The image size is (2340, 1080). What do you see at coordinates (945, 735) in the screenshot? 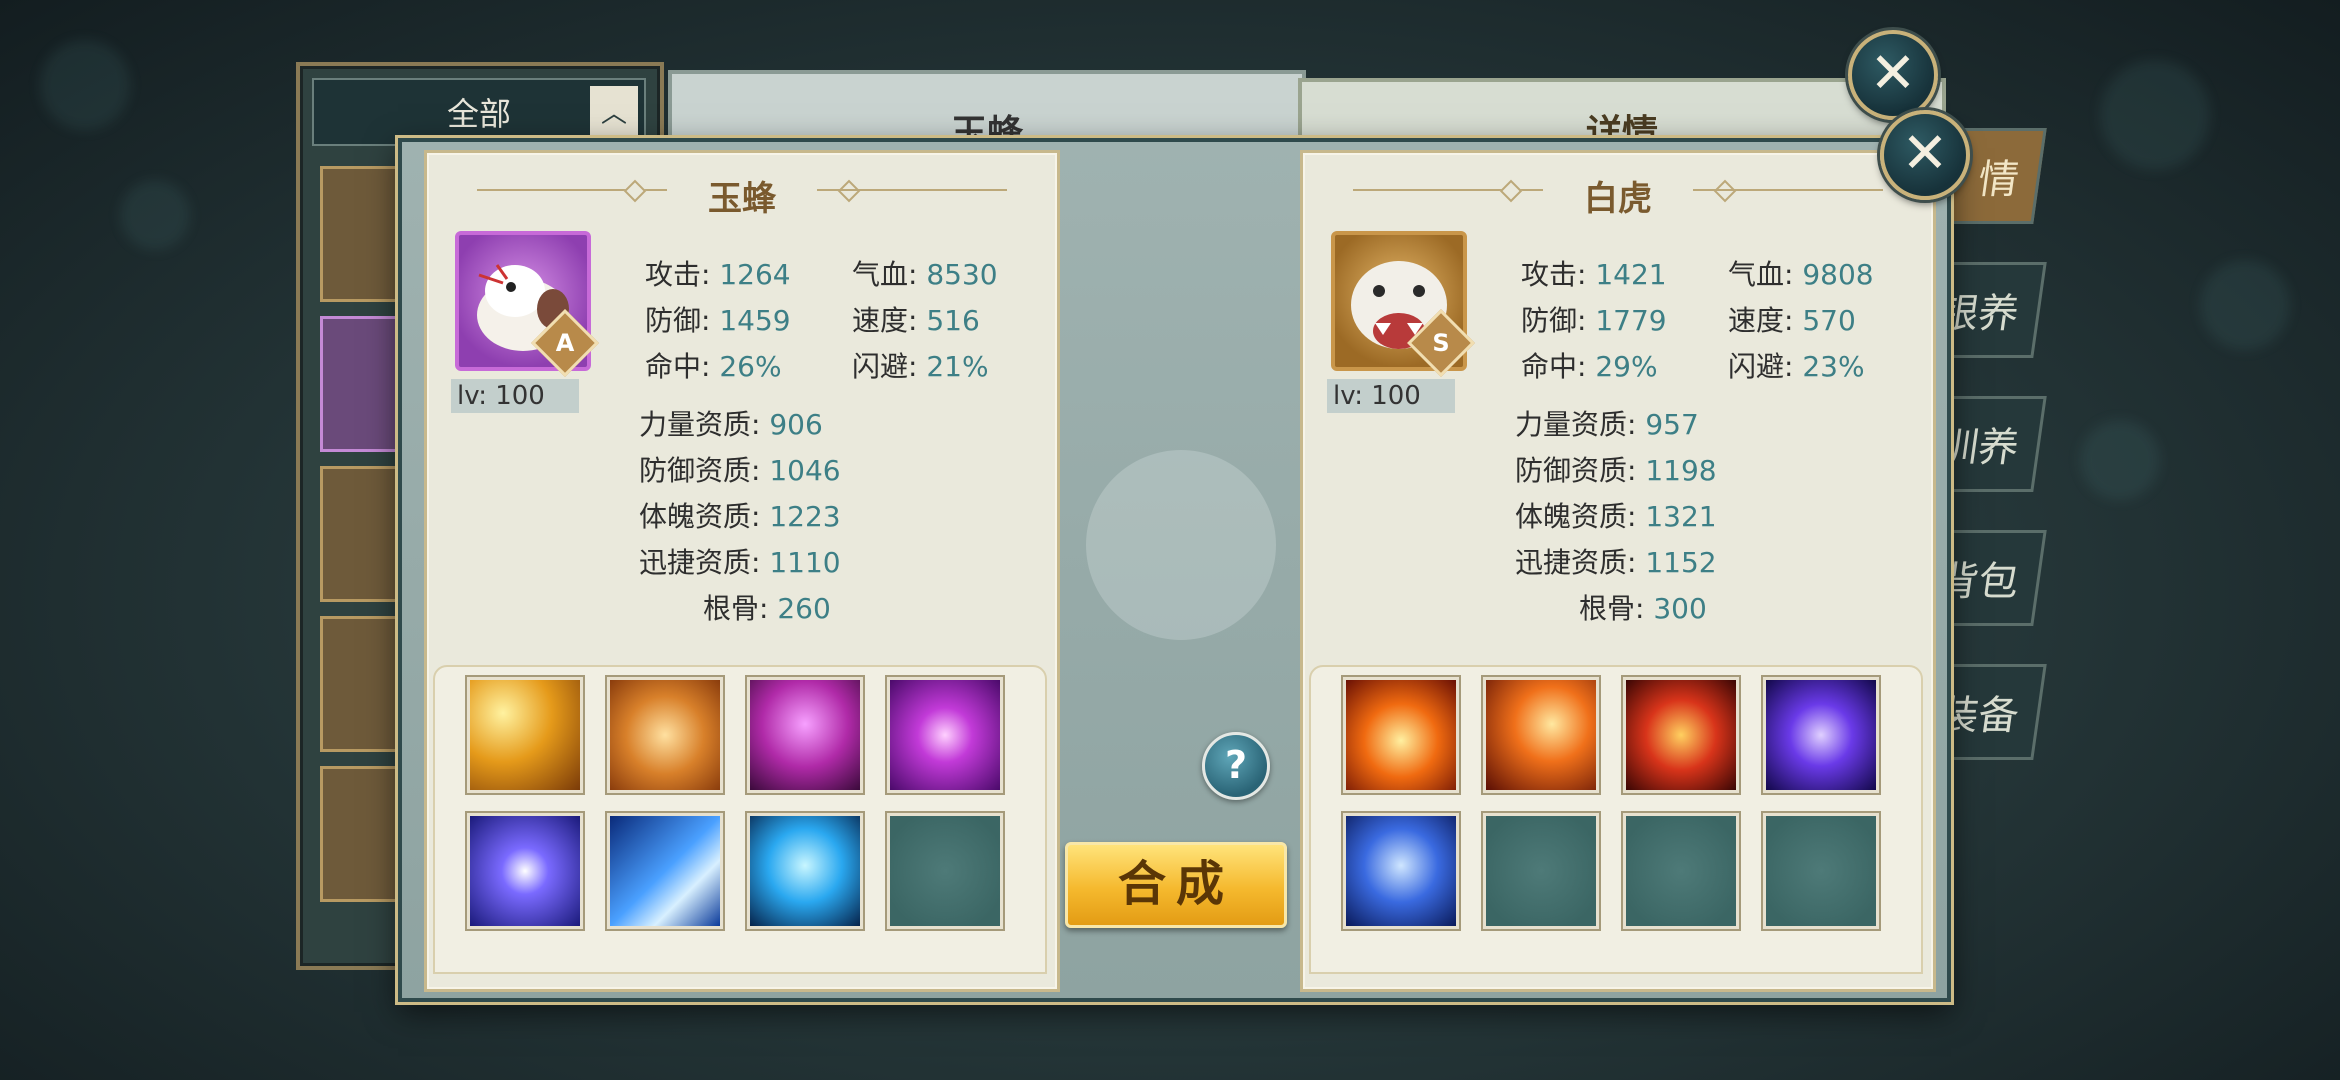
I see `purple-orb-icon` at bounding box center [945, 735].